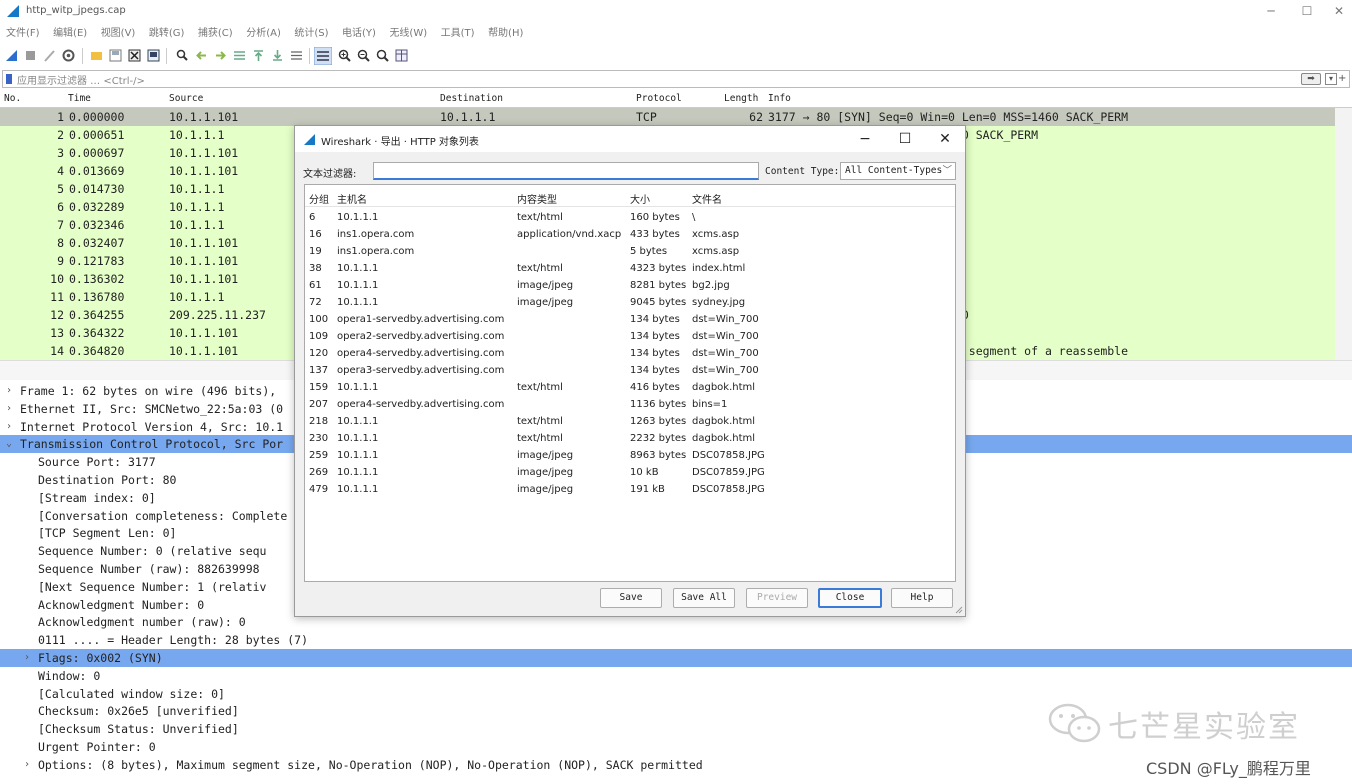  I want to click on packet-cell-time: 0.032289, so click(97, 207).